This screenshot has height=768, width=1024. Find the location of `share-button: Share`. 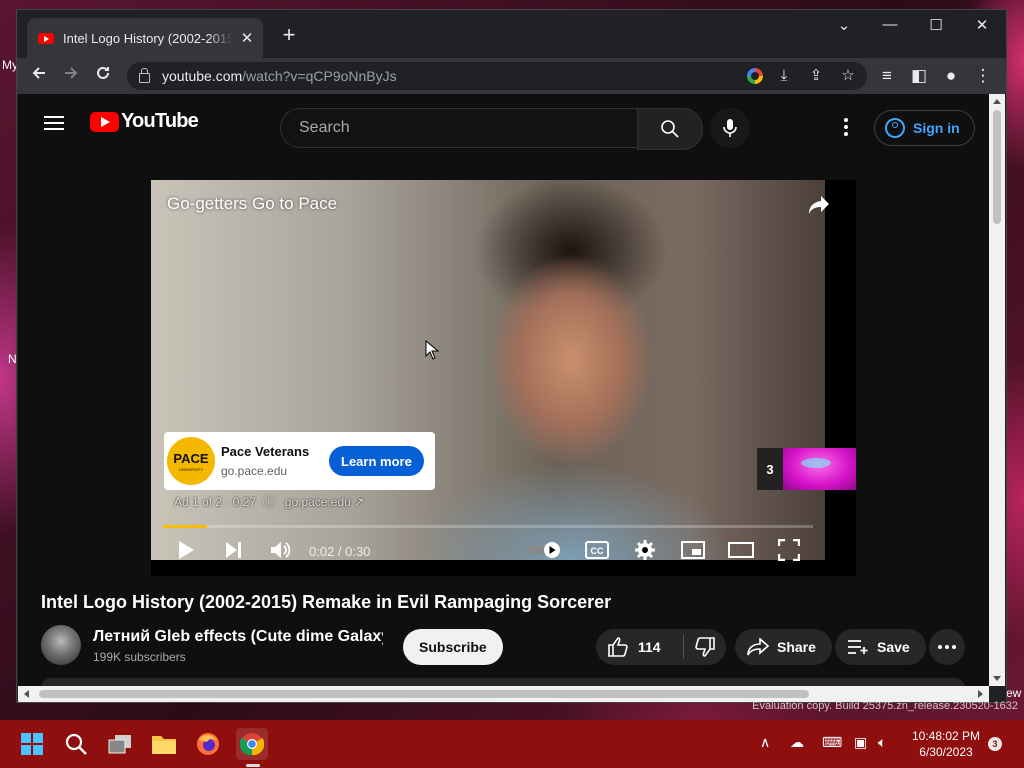

share-button: Share is located at coordinates (783, 647).